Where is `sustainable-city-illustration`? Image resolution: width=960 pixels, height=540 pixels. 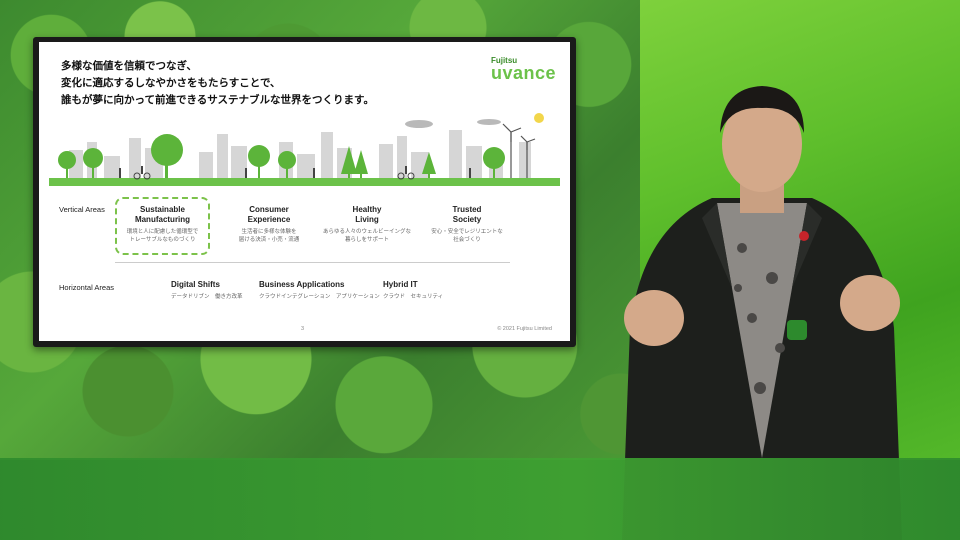 sustainable-city-illustration is located at coordinates (304, 149).